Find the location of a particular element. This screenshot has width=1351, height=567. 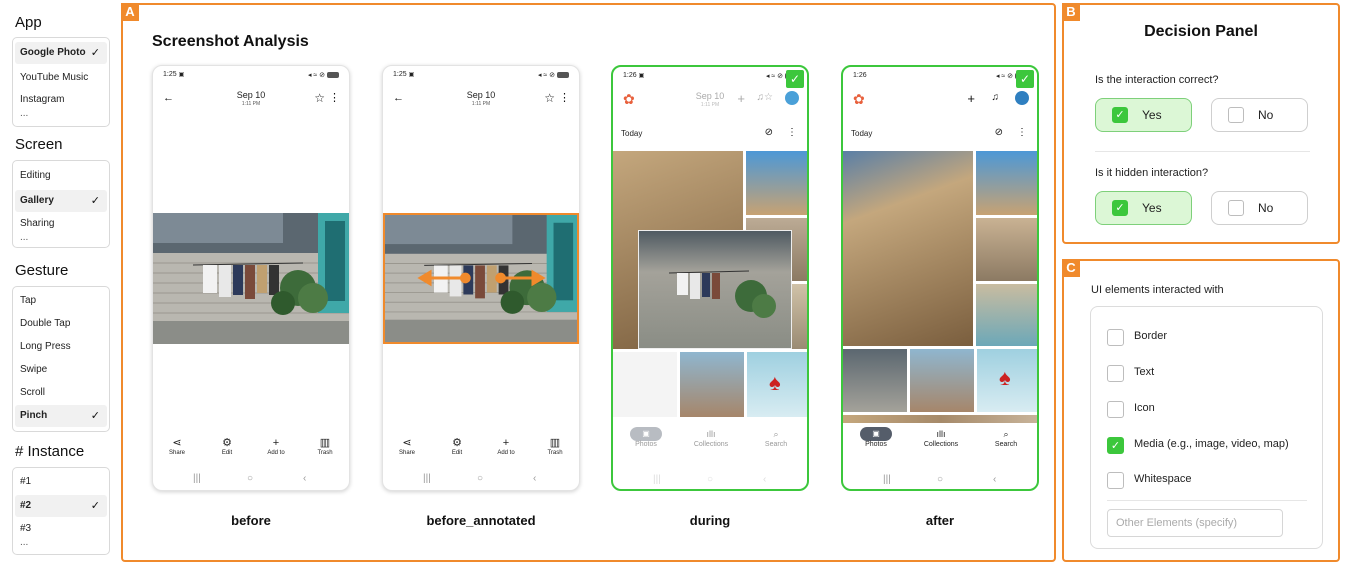

top-bar: ✿ Sep 10 1:11 PM + ♫☆ is located at coordinates (710, 102).